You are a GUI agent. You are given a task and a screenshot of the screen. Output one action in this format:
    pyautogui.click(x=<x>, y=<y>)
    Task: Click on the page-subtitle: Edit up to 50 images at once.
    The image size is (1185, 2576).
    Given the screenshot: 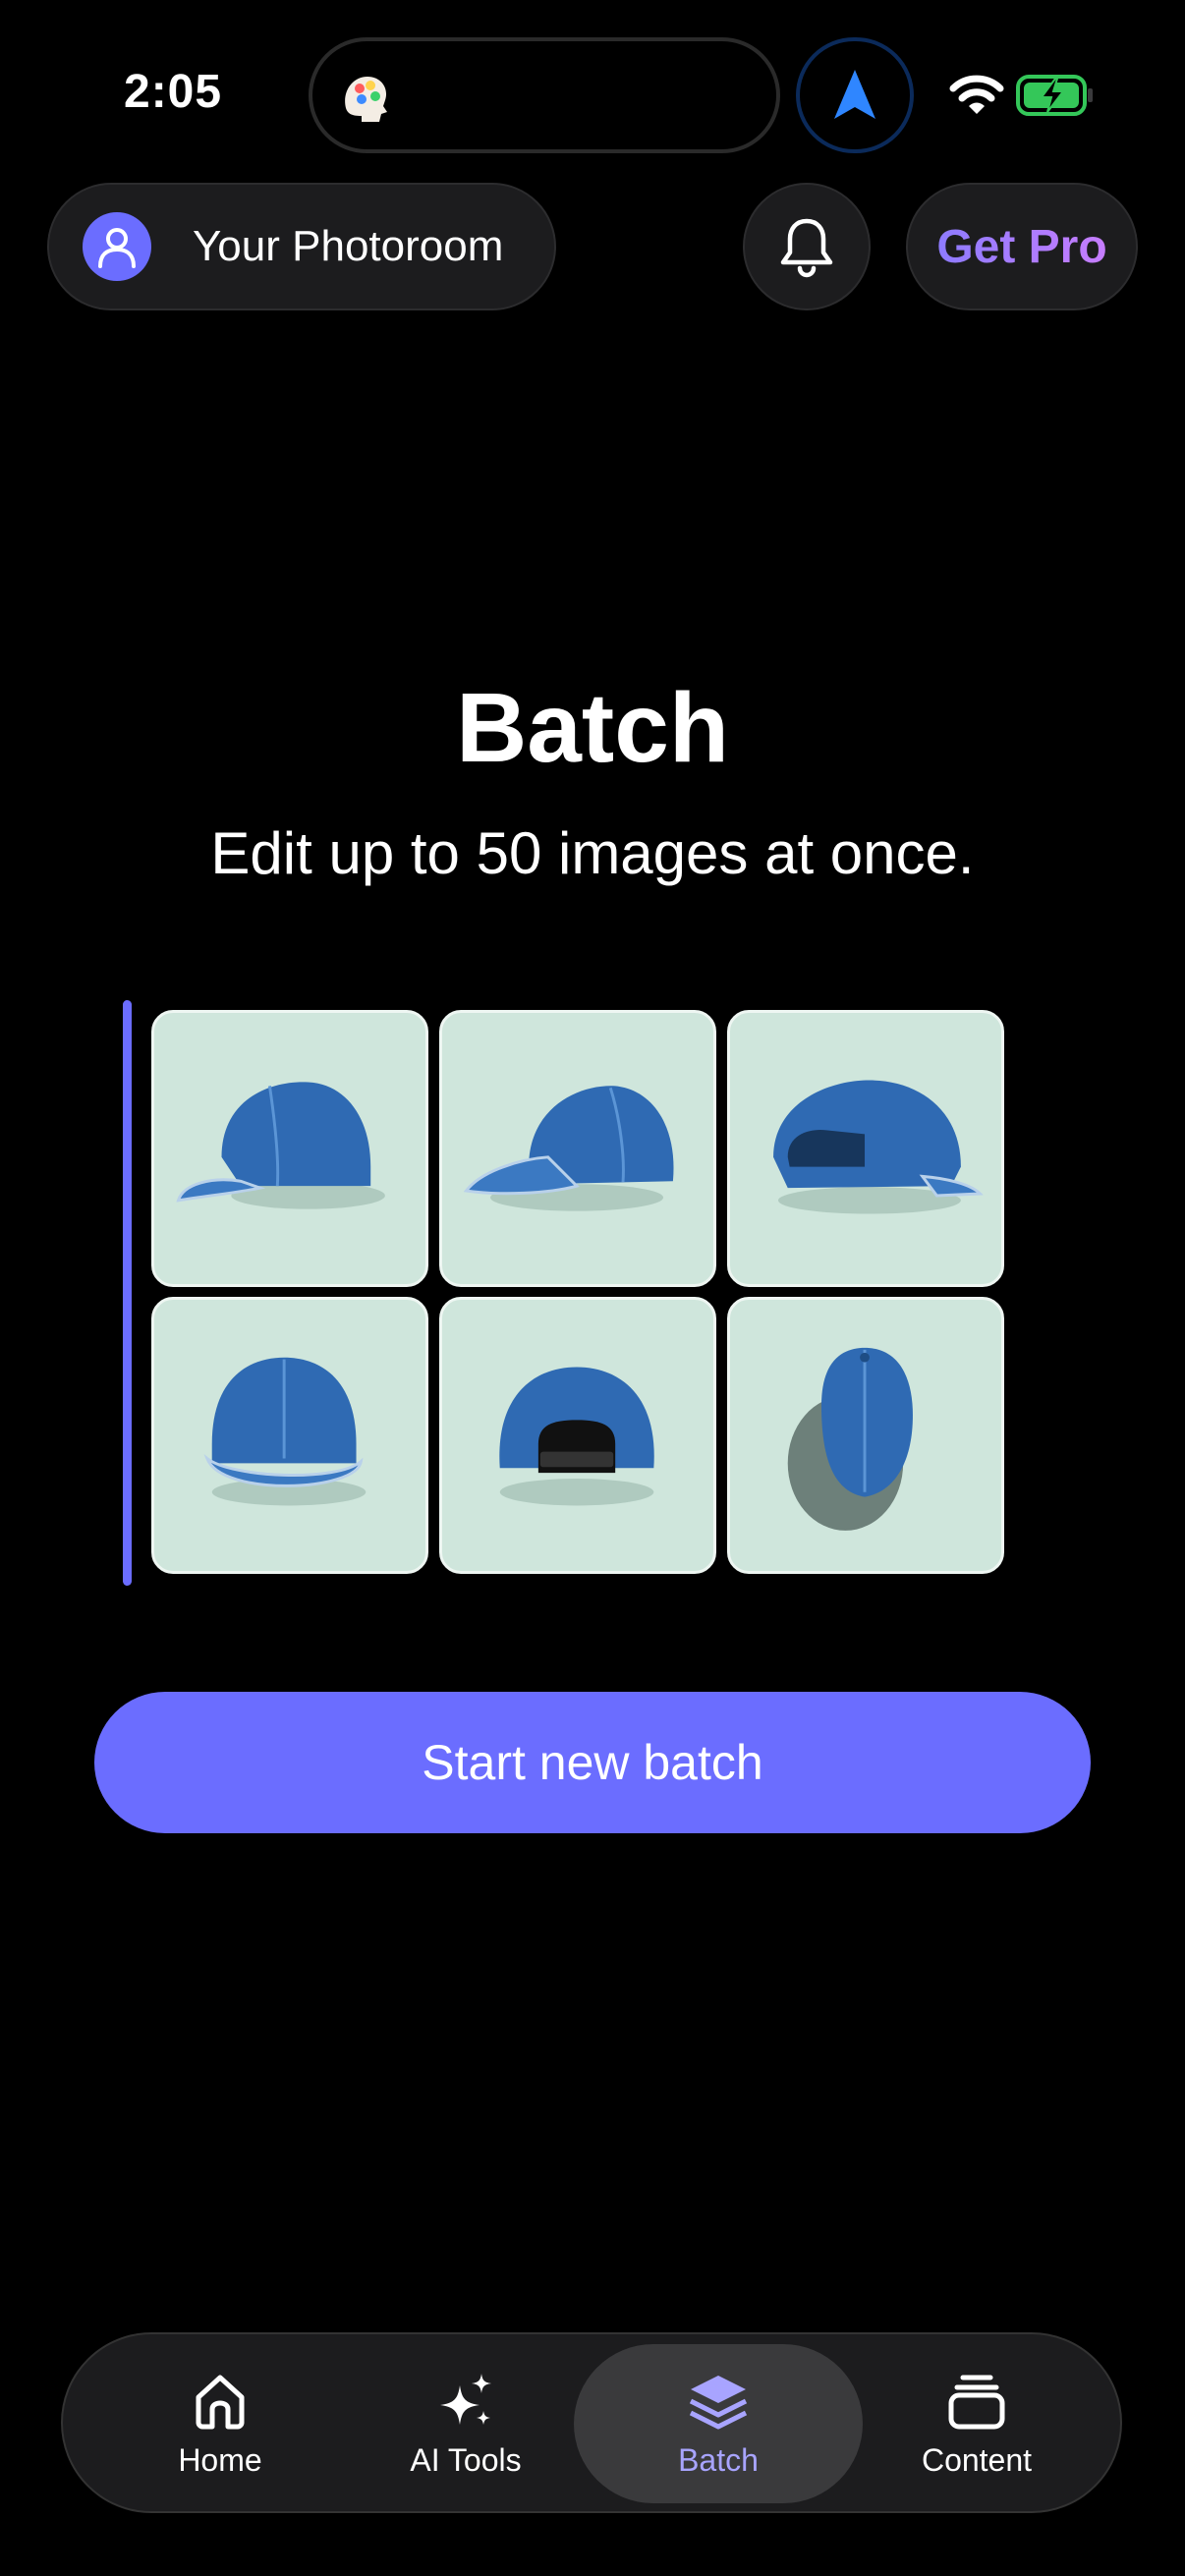 What is the action you would take?
    pyautogui.click(x=592, y=853)
    